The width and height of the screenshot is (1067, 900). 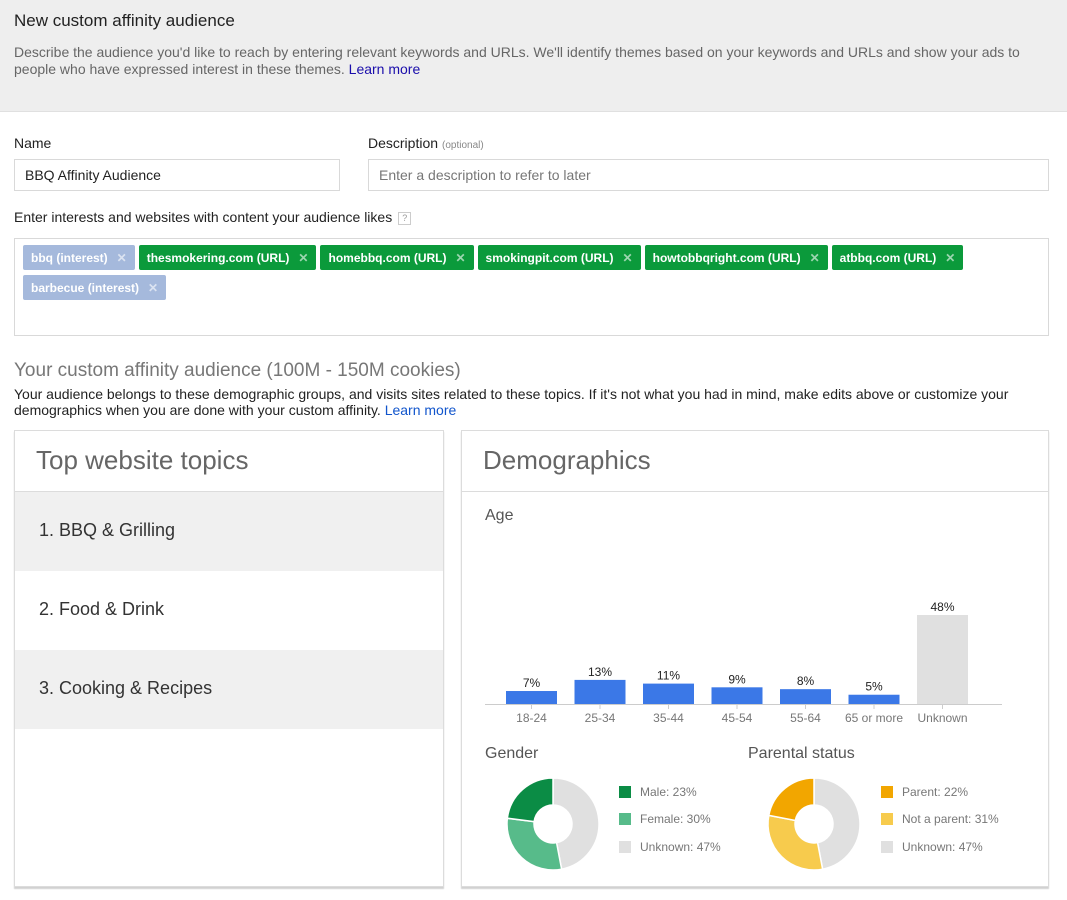 What do you see at coordinates (532, 683) in the screenshot?
I see `bar-data-label: 7%` at bounding box center [532, 683].